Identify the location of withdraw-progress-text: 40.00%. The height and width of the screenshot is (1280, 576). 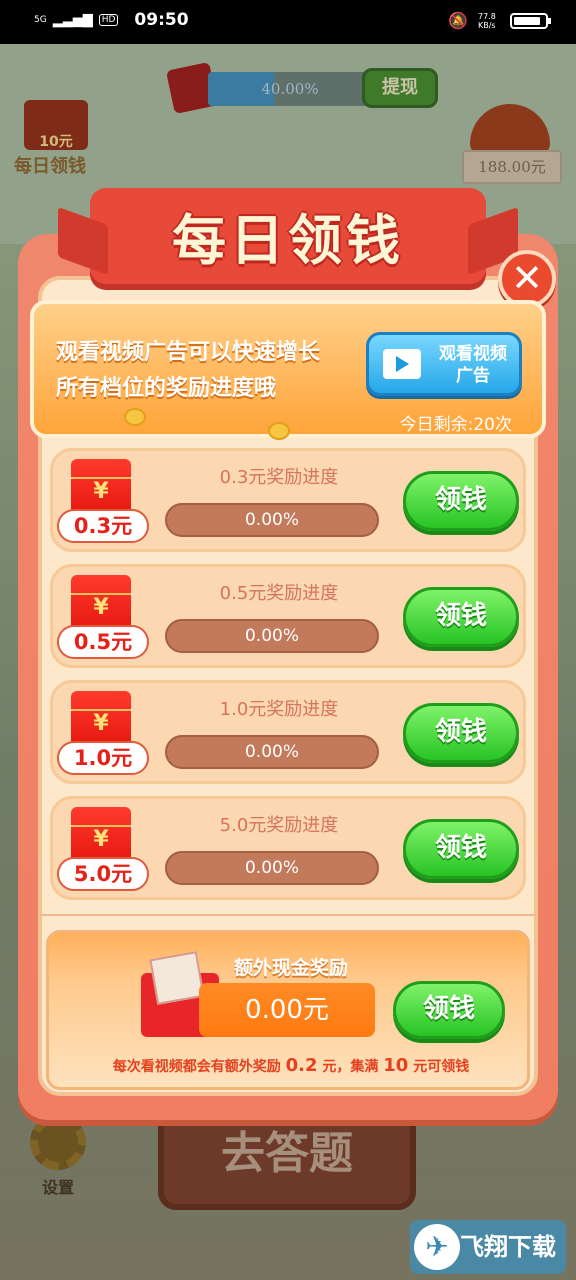
(290, 89).